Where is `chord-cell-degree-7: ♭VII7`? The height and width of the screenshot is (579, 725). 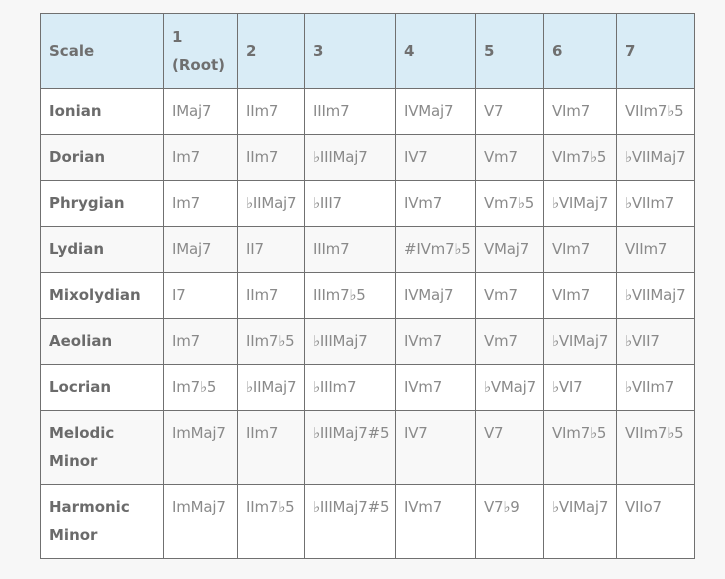
chord-cell-degree-7: ♭VII7 is located at coordinates (655, 341).